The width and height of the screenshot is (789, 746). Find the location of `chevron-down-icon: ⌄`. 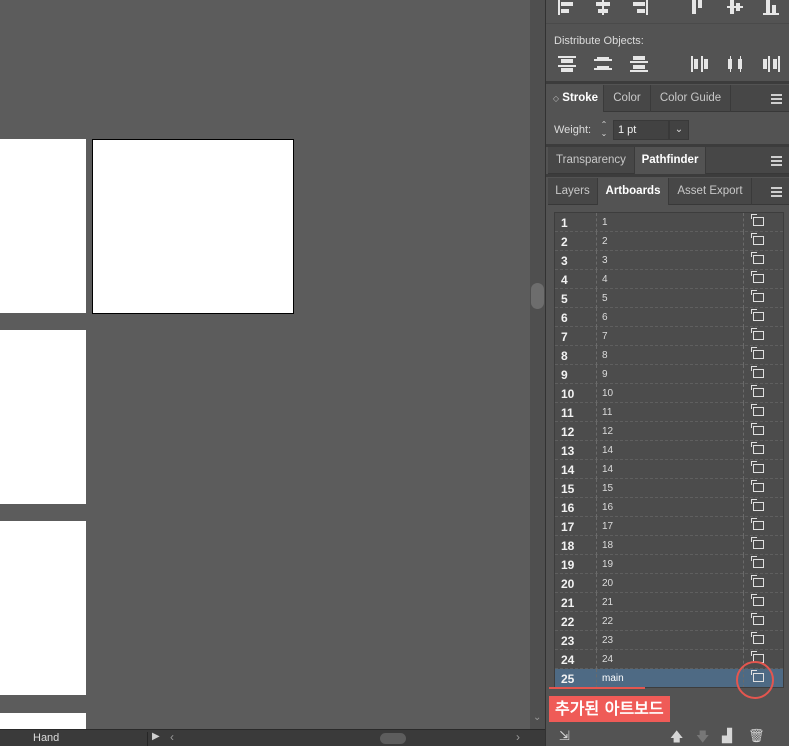

chevron-down-icon: ⌄ is located at coordinates (679, 130).